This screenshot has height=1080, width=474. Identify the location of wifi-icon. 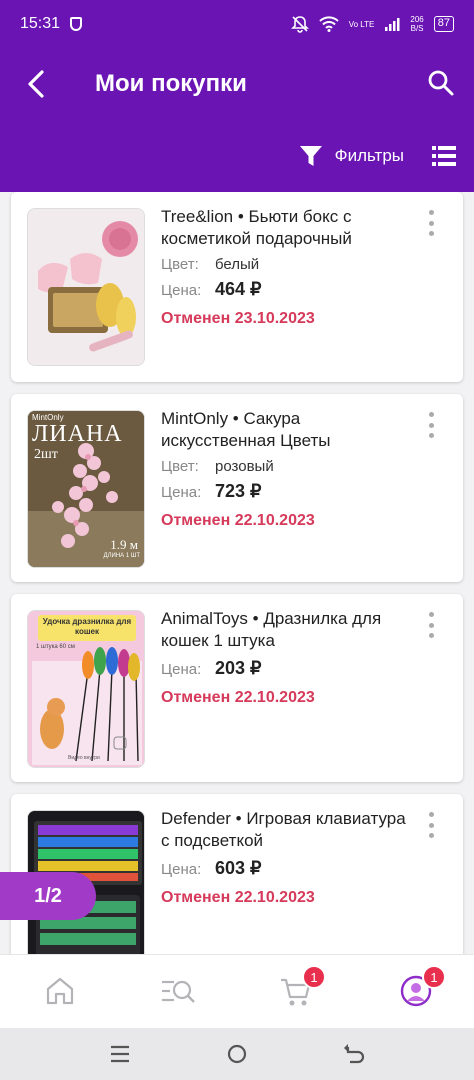
(329, 24).